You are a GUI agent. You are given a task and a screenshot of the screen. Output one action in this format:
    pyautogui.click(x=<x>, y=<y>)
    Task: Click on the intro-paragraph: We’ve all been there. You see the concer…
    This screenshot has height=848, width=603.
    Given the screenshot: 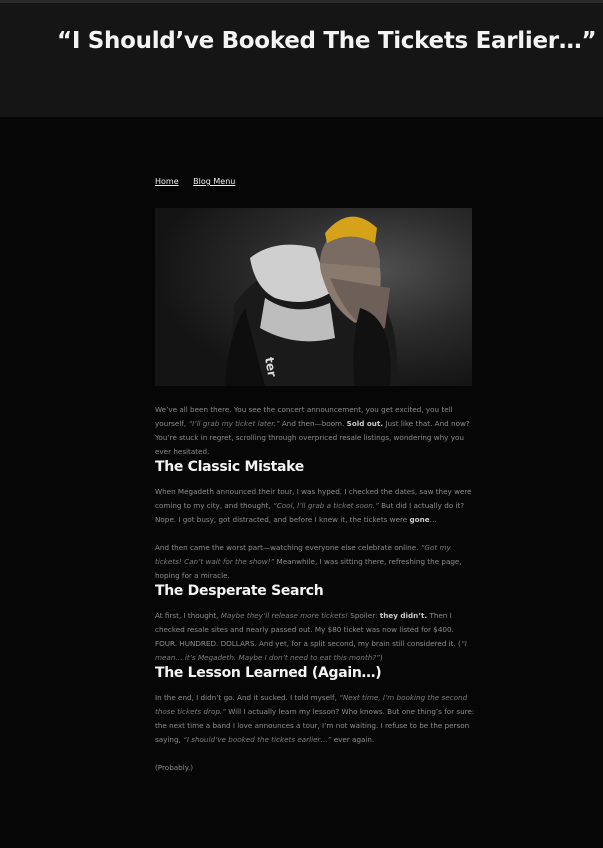 What is the action you would take?
    pyautogui.click(x=312, y=430)
    